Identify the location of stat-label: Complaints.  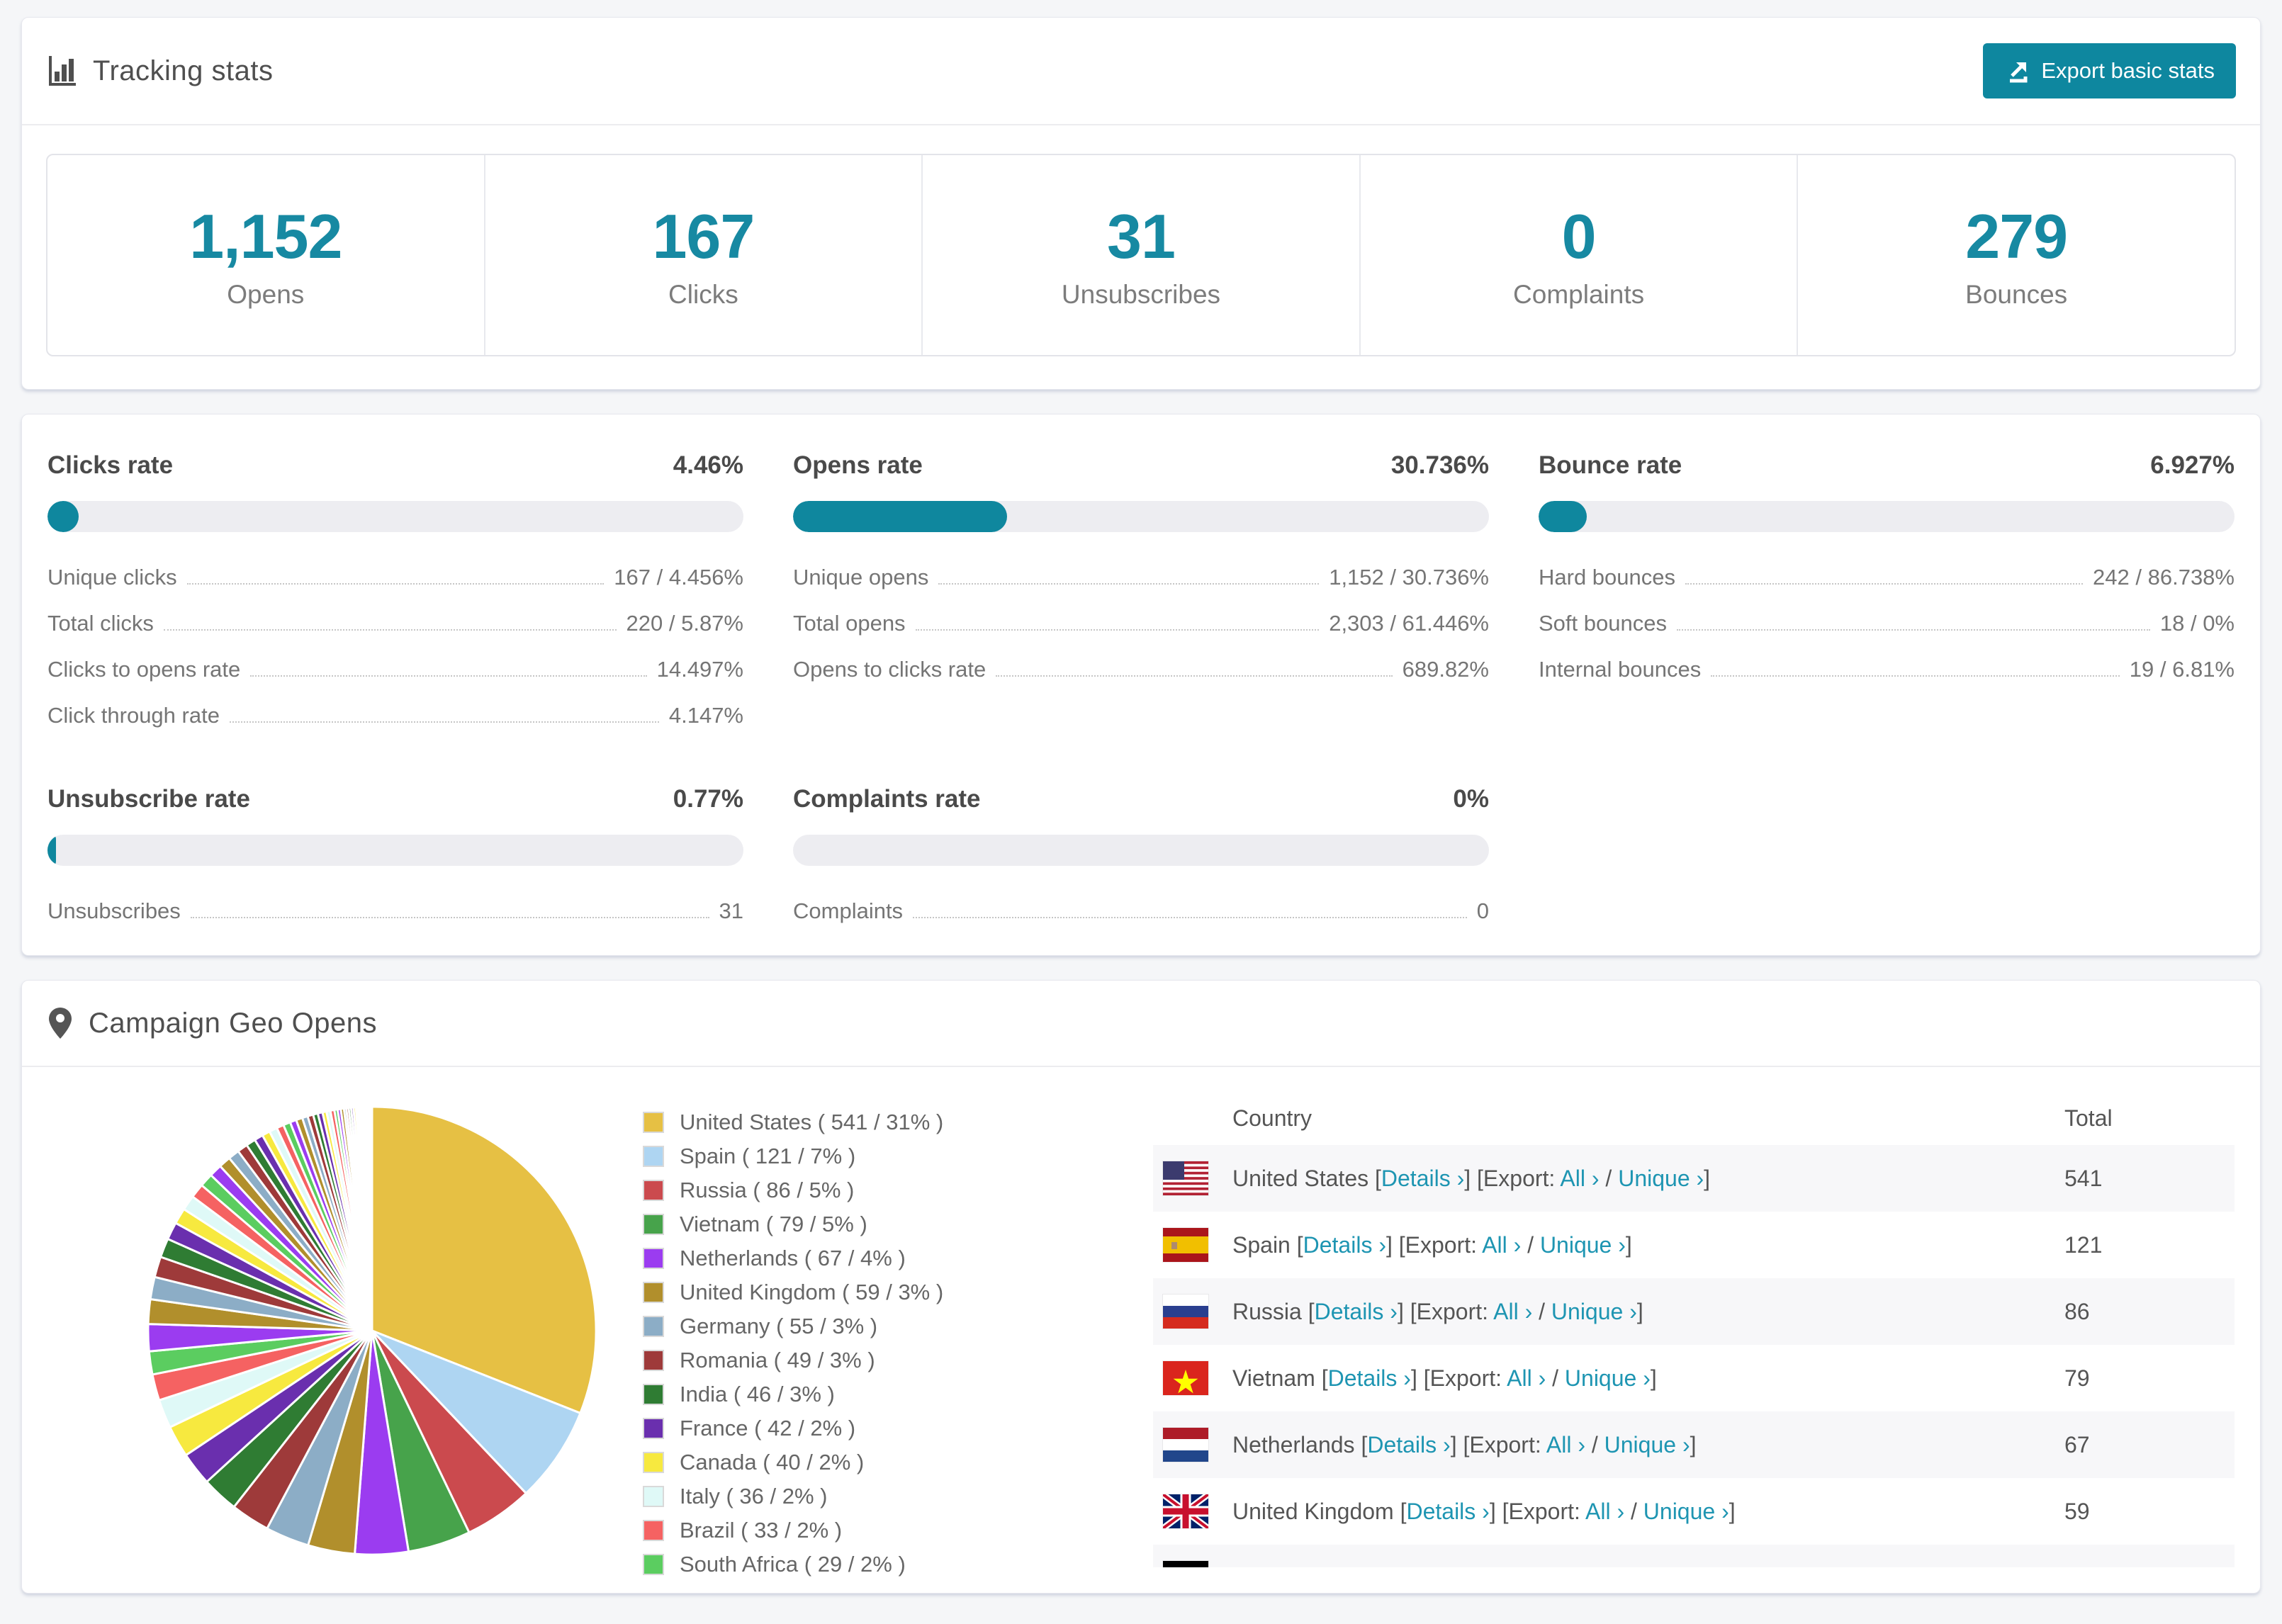
(1579, 295).